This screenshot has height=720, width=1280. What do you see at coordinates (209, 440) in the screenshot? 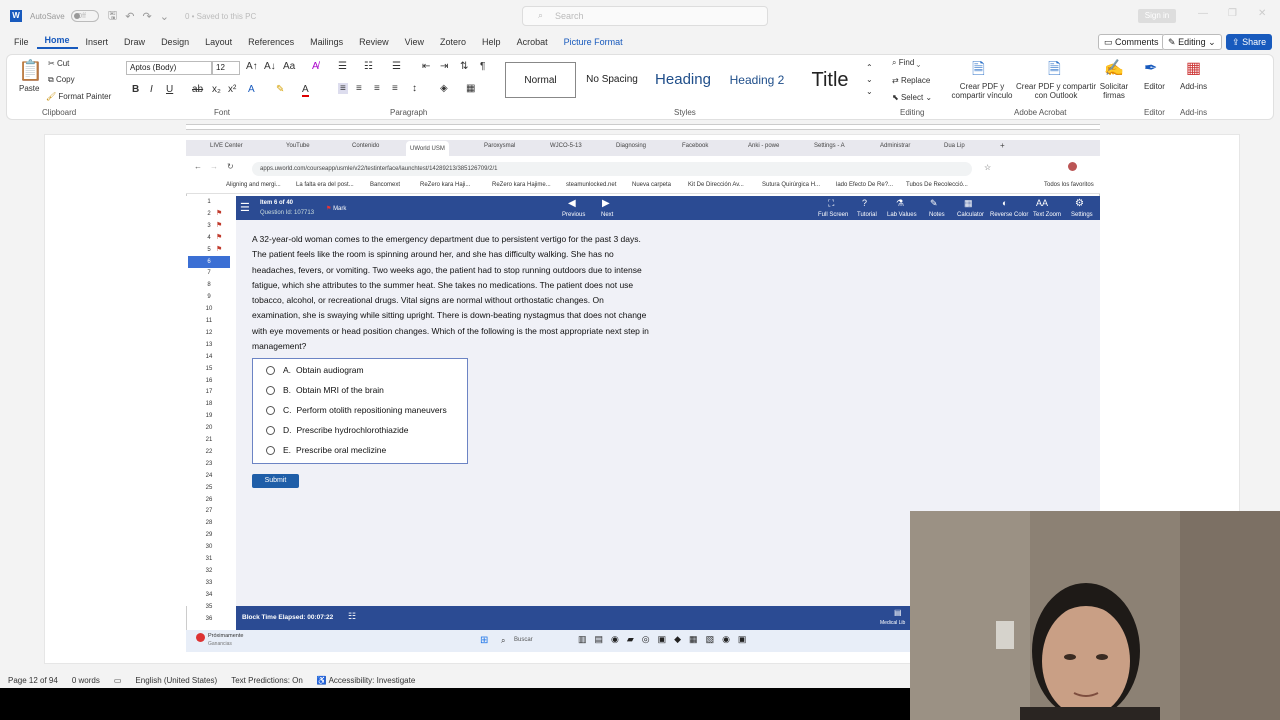
I see `question-nav-item: 21` at bounding box center [209, 440].